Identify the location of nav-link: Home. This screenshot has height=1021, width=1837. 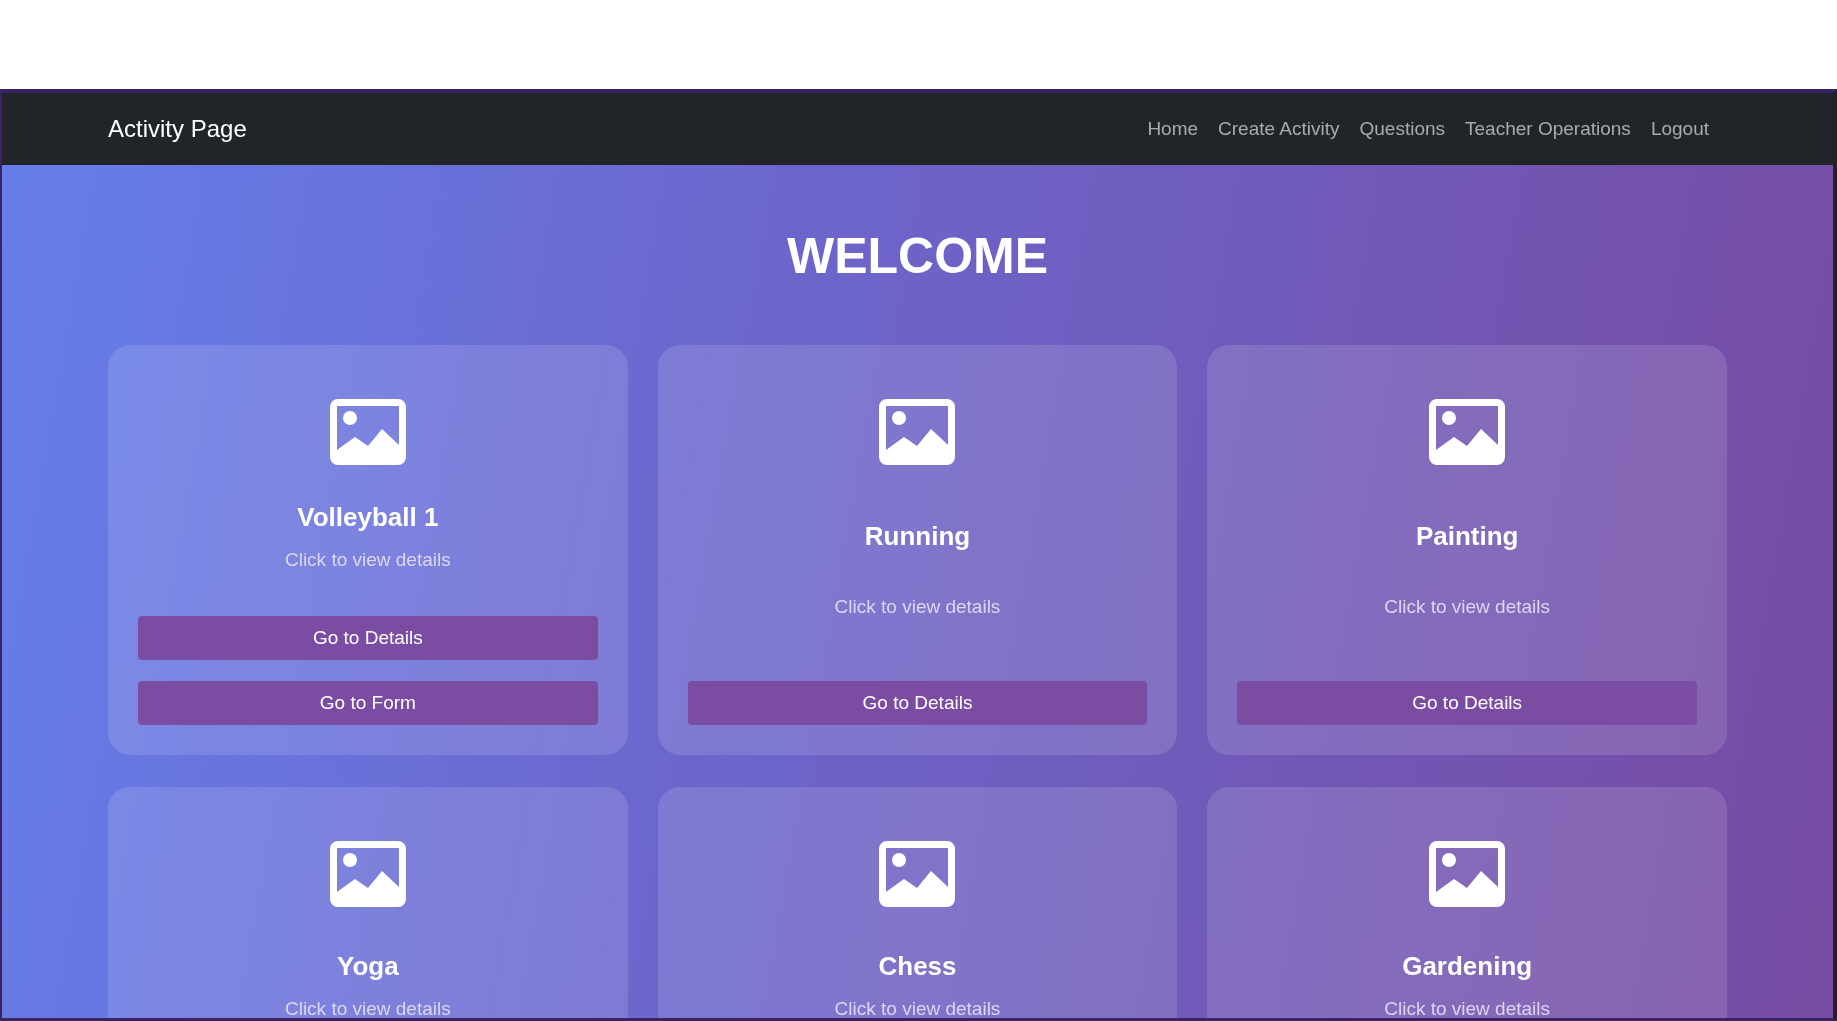
(1173, 129).